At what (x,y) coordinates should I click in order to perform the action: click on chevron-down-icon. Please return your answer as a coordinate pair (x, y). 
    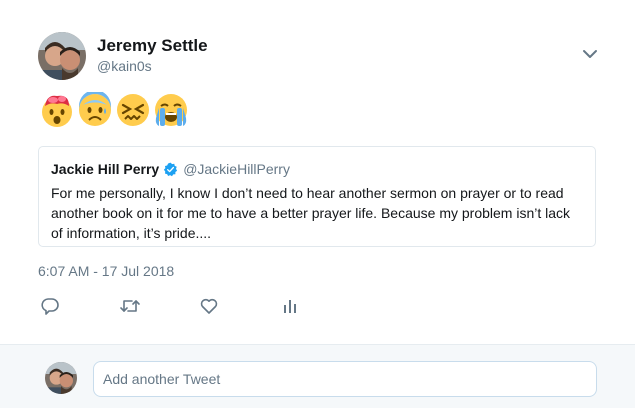
    Looking at the image, I should click on (590, 54).